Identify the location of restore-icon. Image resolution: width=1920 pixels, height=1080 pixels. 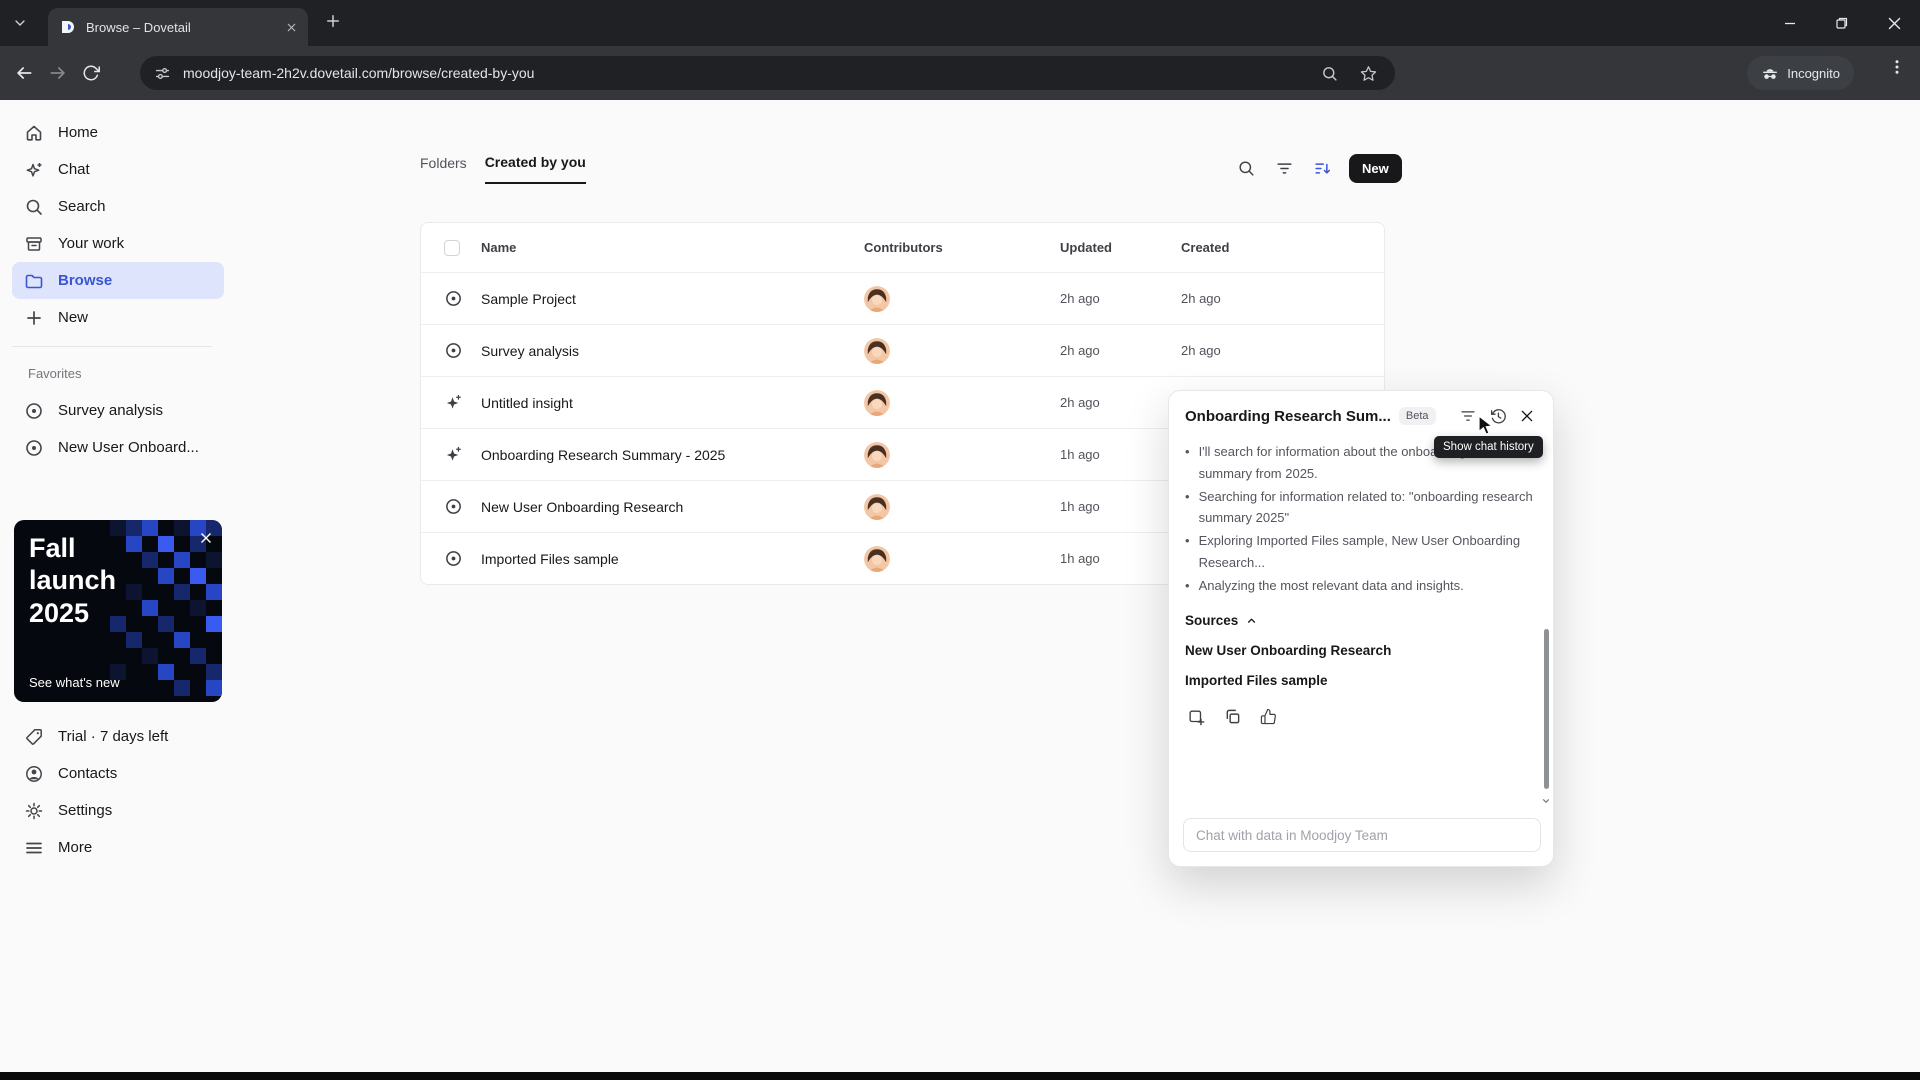
(1842, 23).